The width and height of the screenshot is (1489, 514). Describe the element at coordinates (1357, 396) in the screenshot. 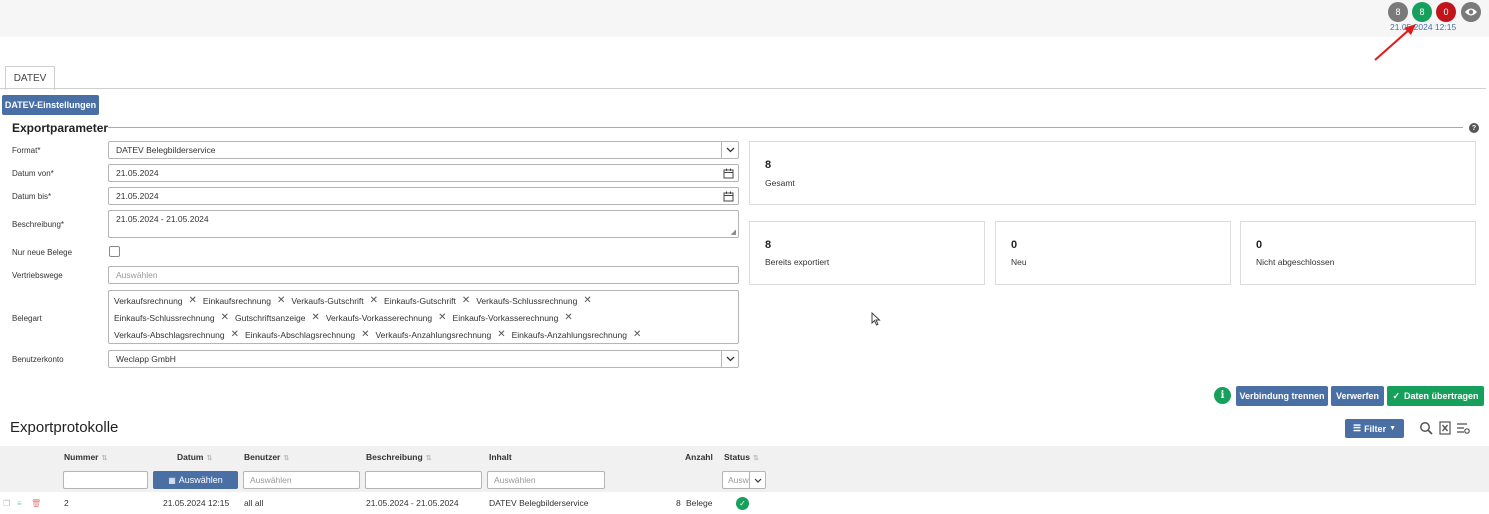

I see `verwerfen-button: Verwerfen` at that location.